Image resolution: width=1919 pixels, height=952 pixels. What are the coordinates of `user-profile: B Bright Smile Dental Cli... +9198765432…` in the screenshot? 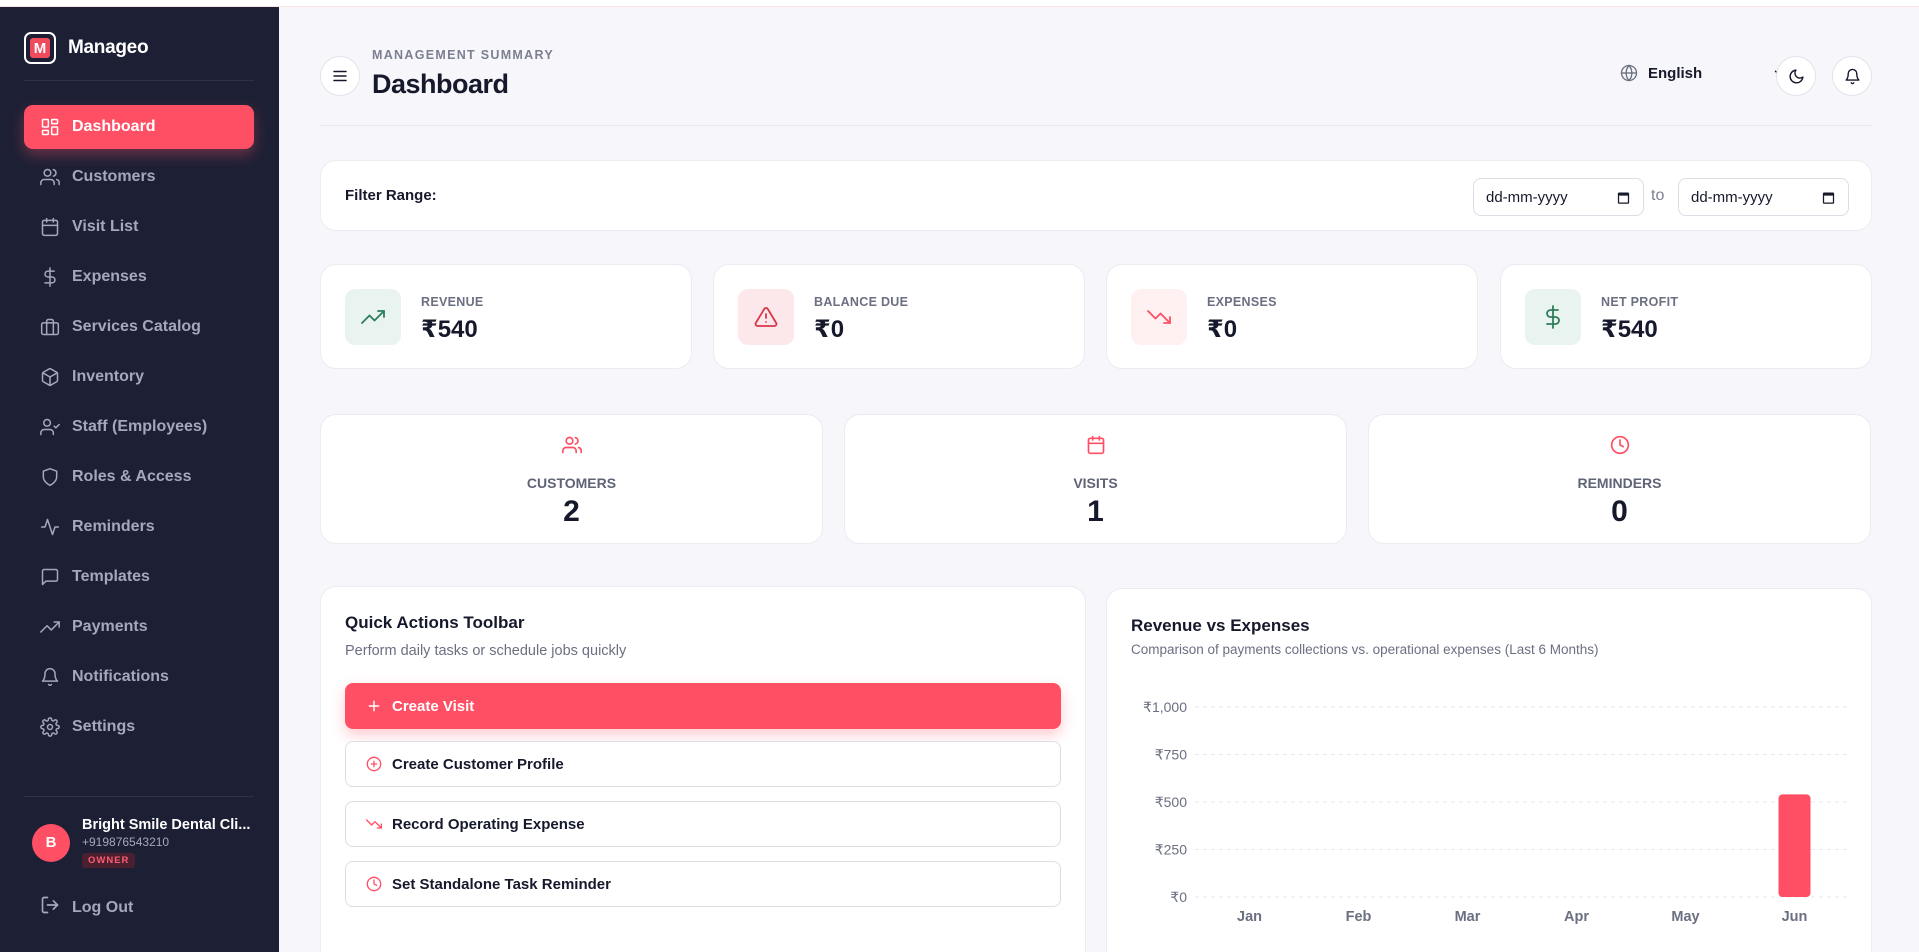 It's located at (143, 842).